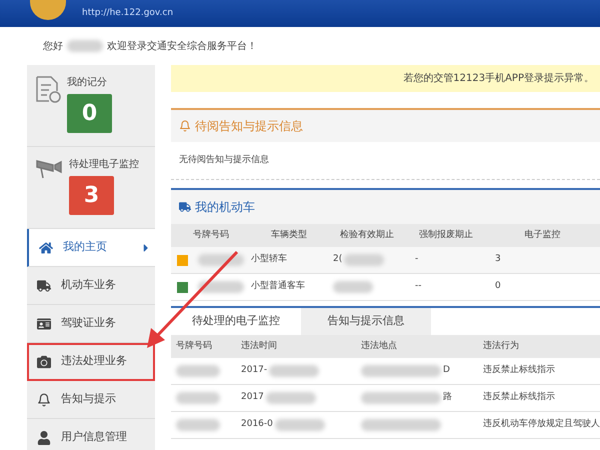 This screenshot has height=450, width=600. I want to click on column-header: 检验有效期止, so click(367, 235).